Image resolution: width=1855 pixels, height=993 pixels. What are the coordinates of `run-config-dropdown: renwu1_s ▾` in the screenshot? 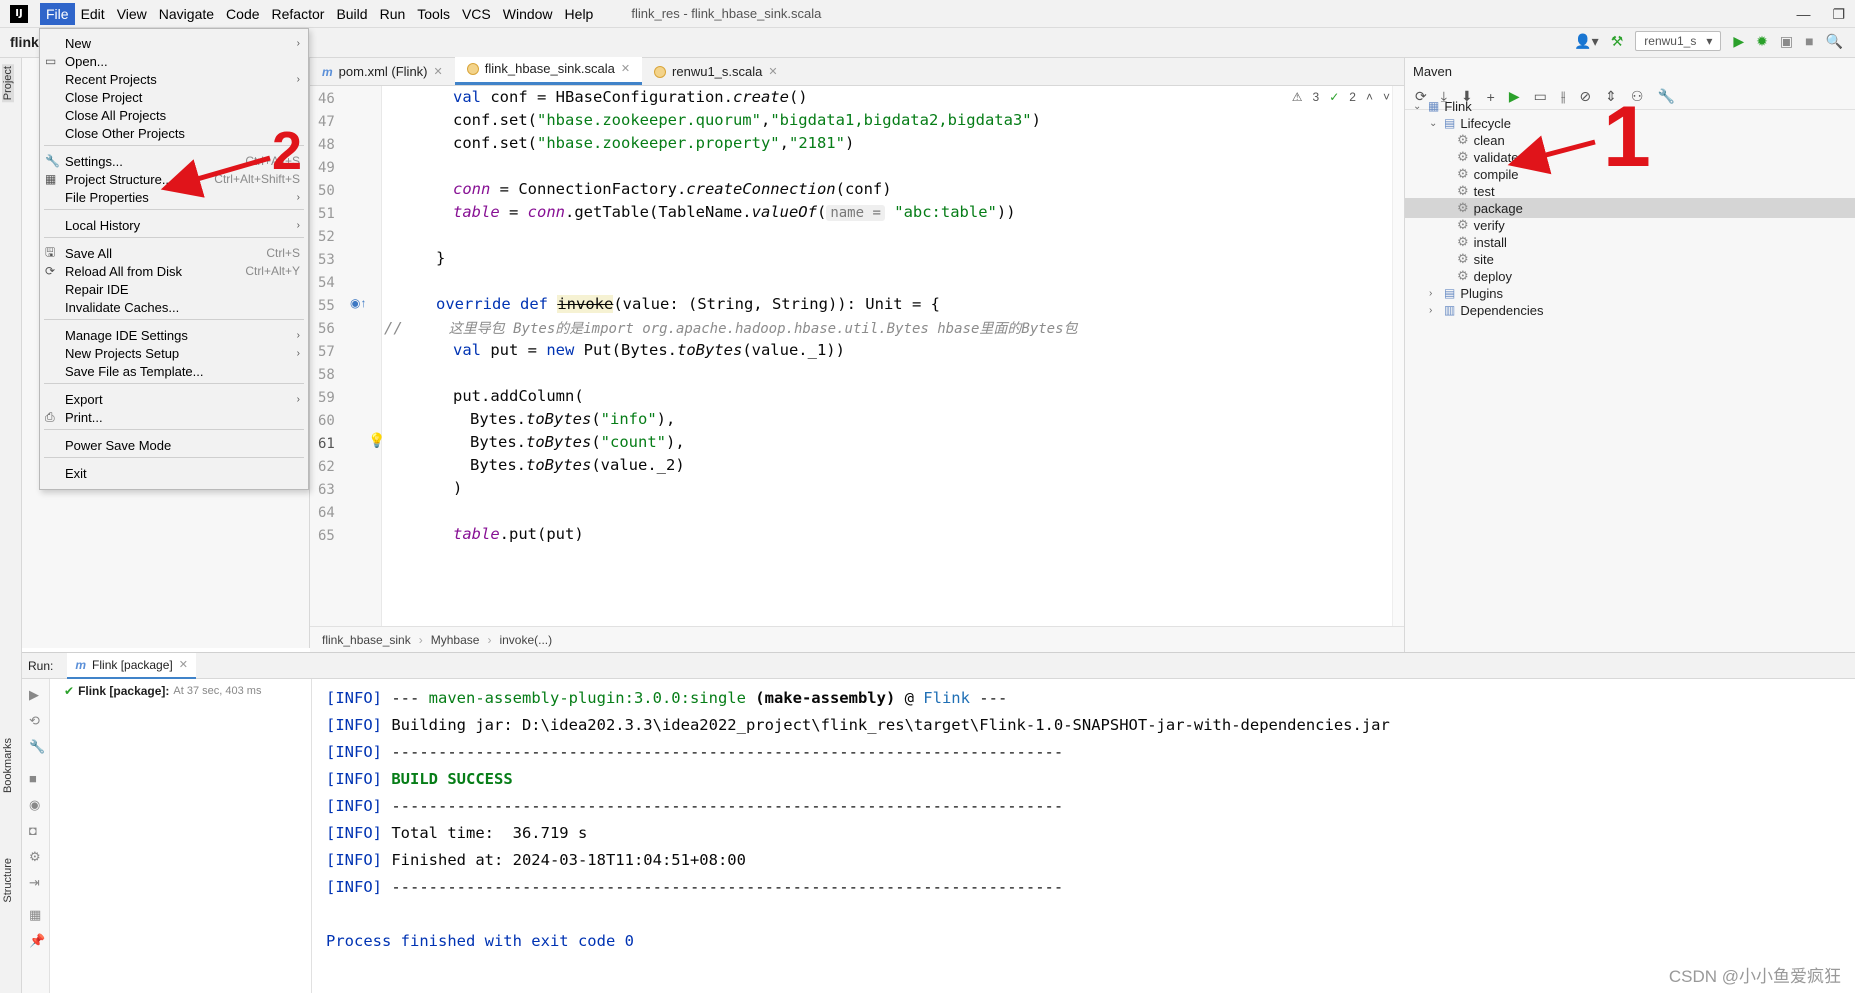 It's located at (1678, 41).